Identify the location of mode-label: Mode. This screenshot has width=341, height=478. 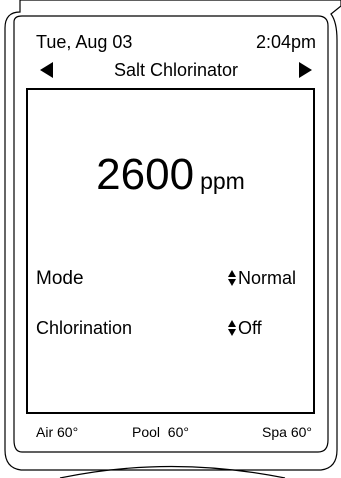
(60, 278).